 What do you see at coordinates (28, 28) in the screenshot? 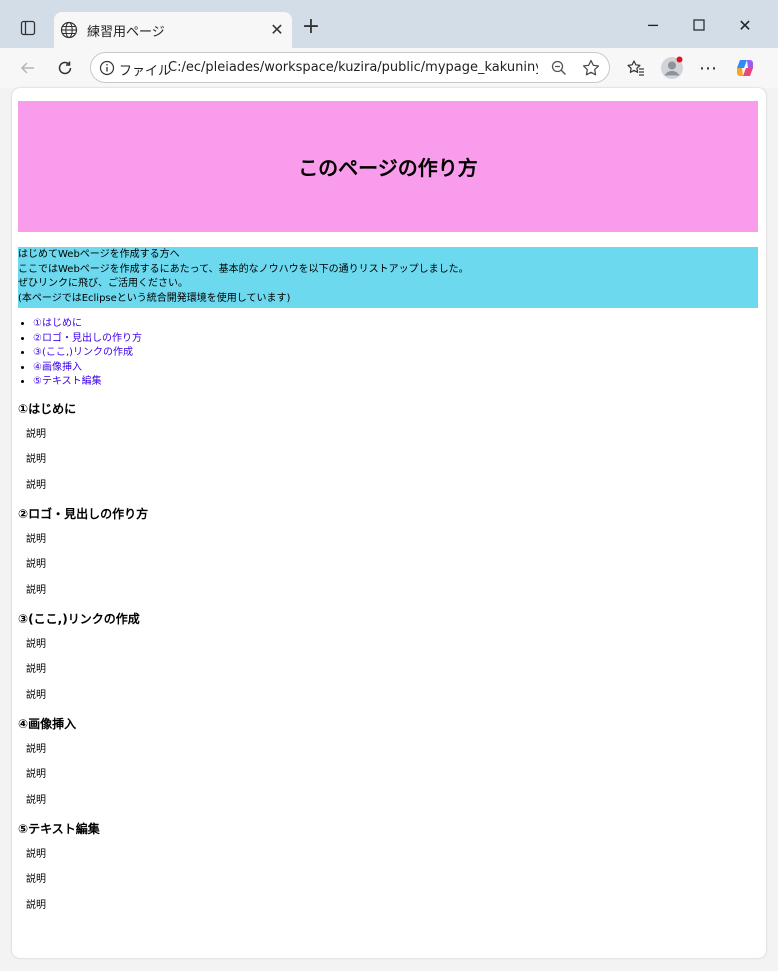
I see `tab-actions-icon` at bounding box center [28, 28].